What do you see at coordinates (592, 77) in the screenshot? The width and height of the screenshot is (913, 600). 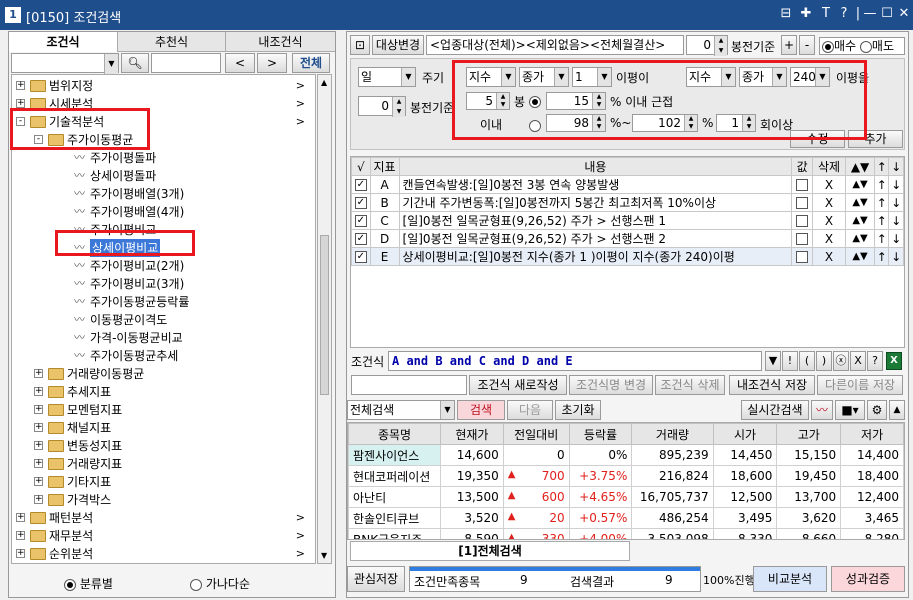 I see `ma-period-select-1: 1 ▼` at bounding box center [592, 77].